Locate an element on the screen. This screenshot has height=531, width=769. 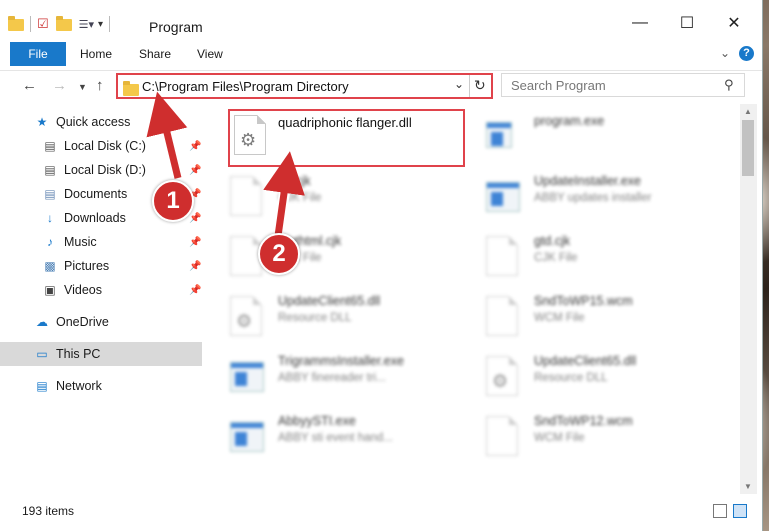
tab-view: View is located at coordinates (210, 54).